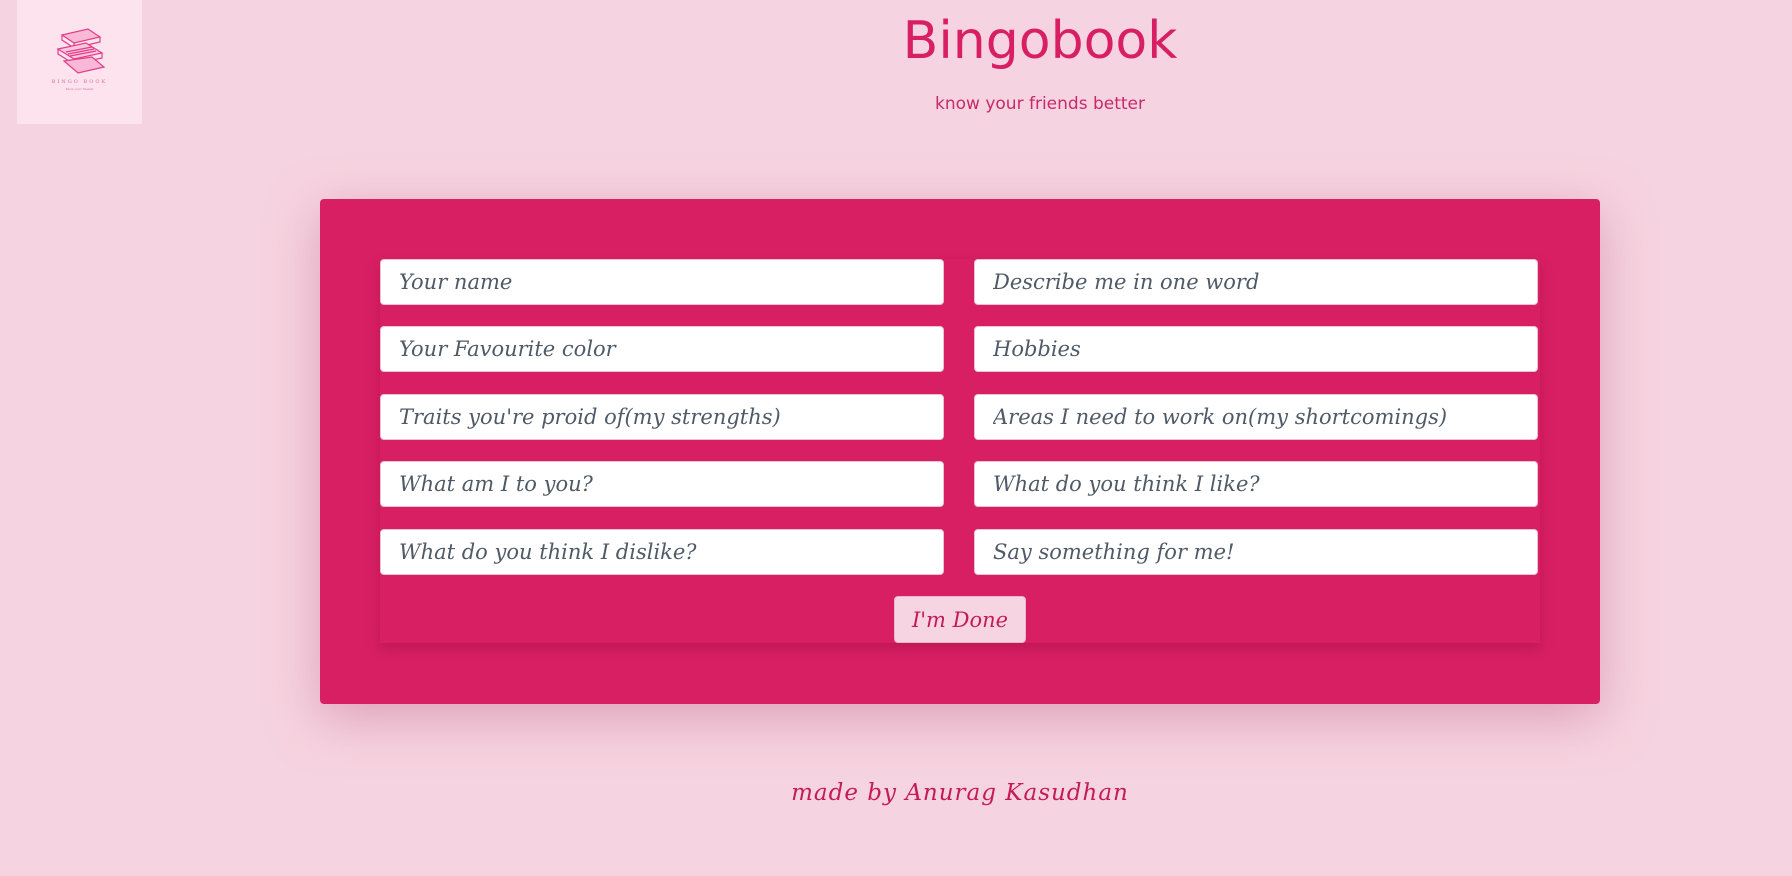  Describe the element at coordinates (1256, 349) in the screenshot. I see `hobbies-input` at that location.